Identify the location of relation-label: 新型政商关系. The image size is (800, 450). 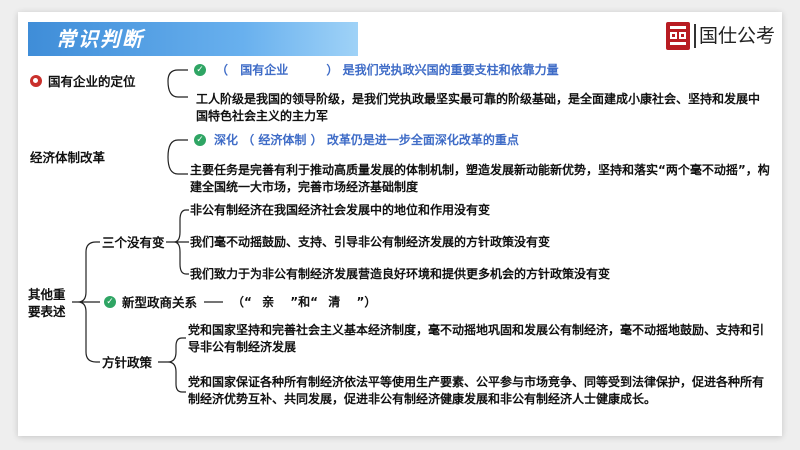
(160, 302).